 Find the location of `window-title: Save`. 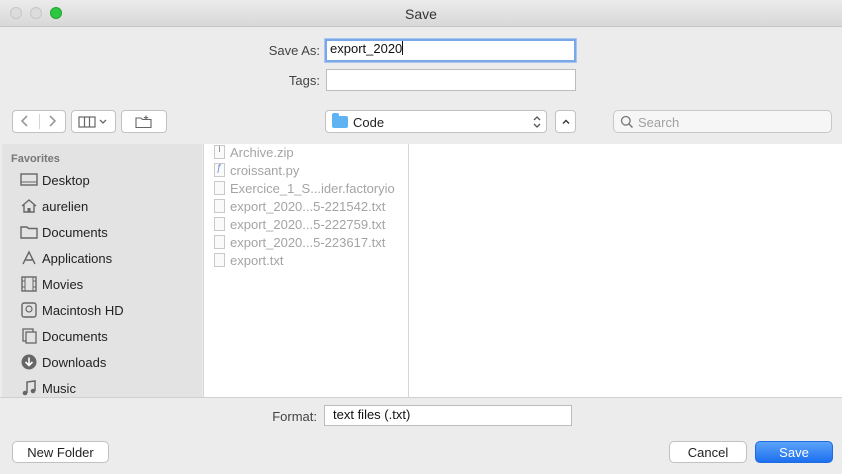

window-title: Save is located at coordinates (421, 14).